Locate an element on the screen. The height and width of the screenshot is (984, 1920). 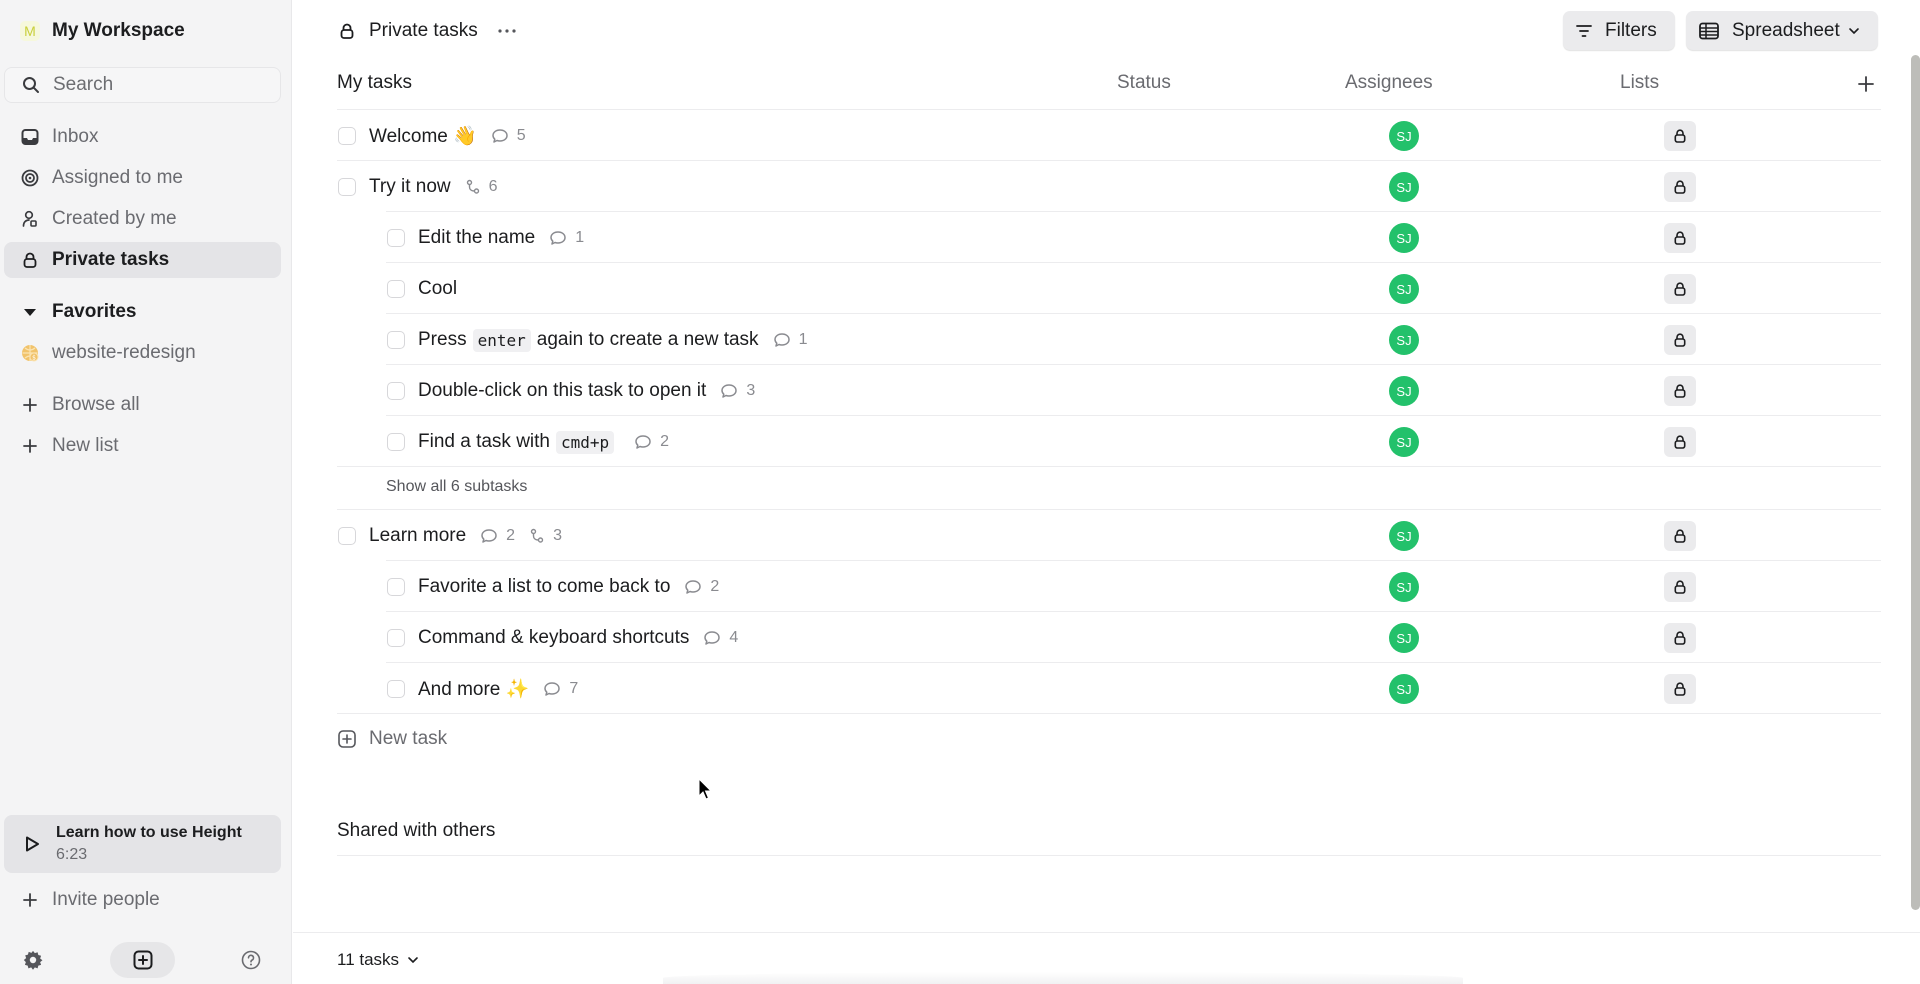
task-row: And more ✨ 7 SJ is located at coordinates (1109, 688).